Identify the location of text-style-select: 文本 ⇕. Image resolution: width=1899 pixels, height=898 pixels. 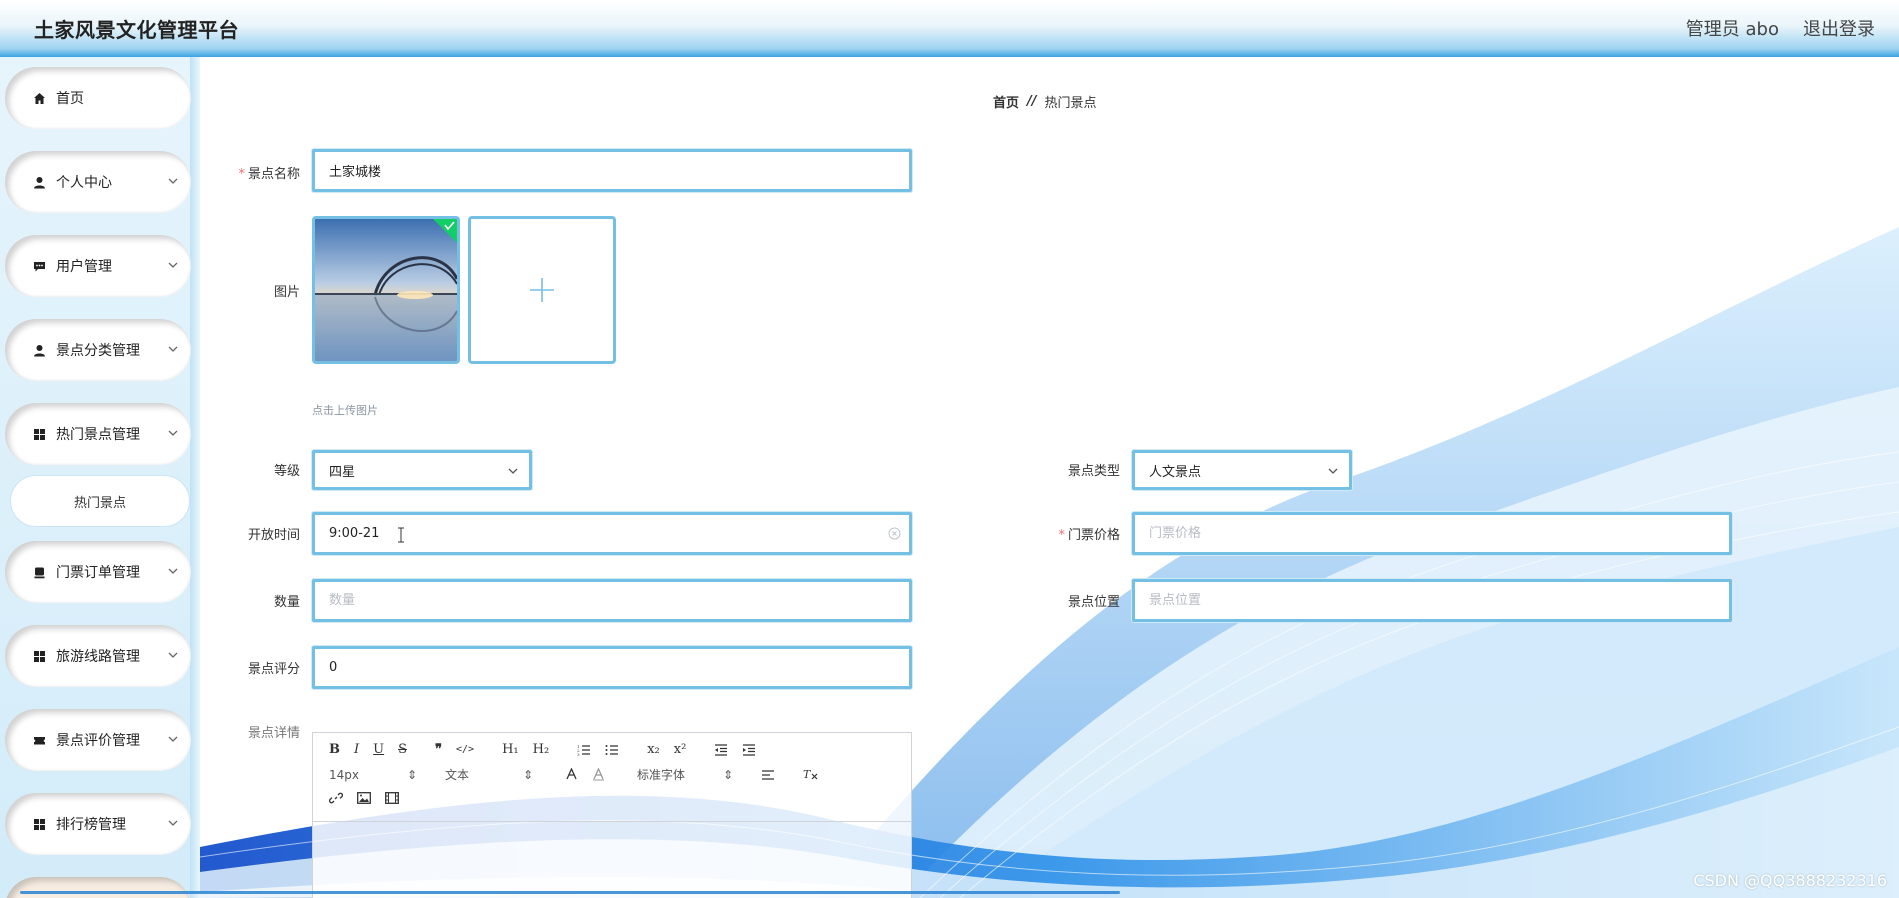
(489, 774).